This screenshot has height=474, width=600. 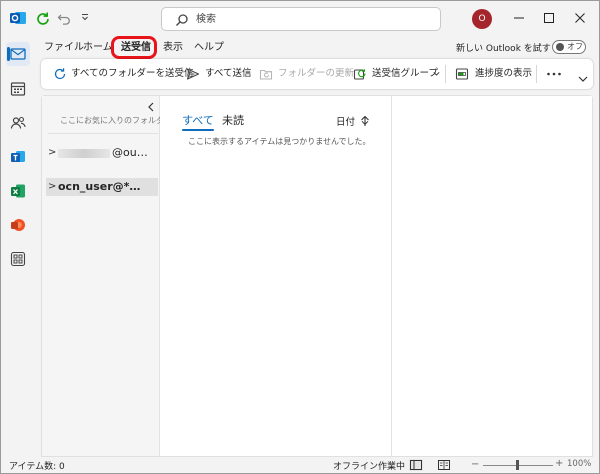 I want to click on tab-help: ヘルプ, so click(x=209, y=48).